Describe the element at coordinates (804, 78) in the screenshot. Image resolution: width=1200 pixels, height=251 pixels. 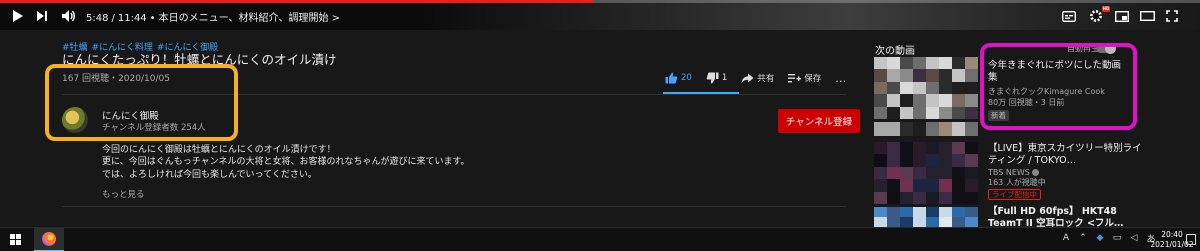
I see `save-to-playlist-button: 保存` at that location.